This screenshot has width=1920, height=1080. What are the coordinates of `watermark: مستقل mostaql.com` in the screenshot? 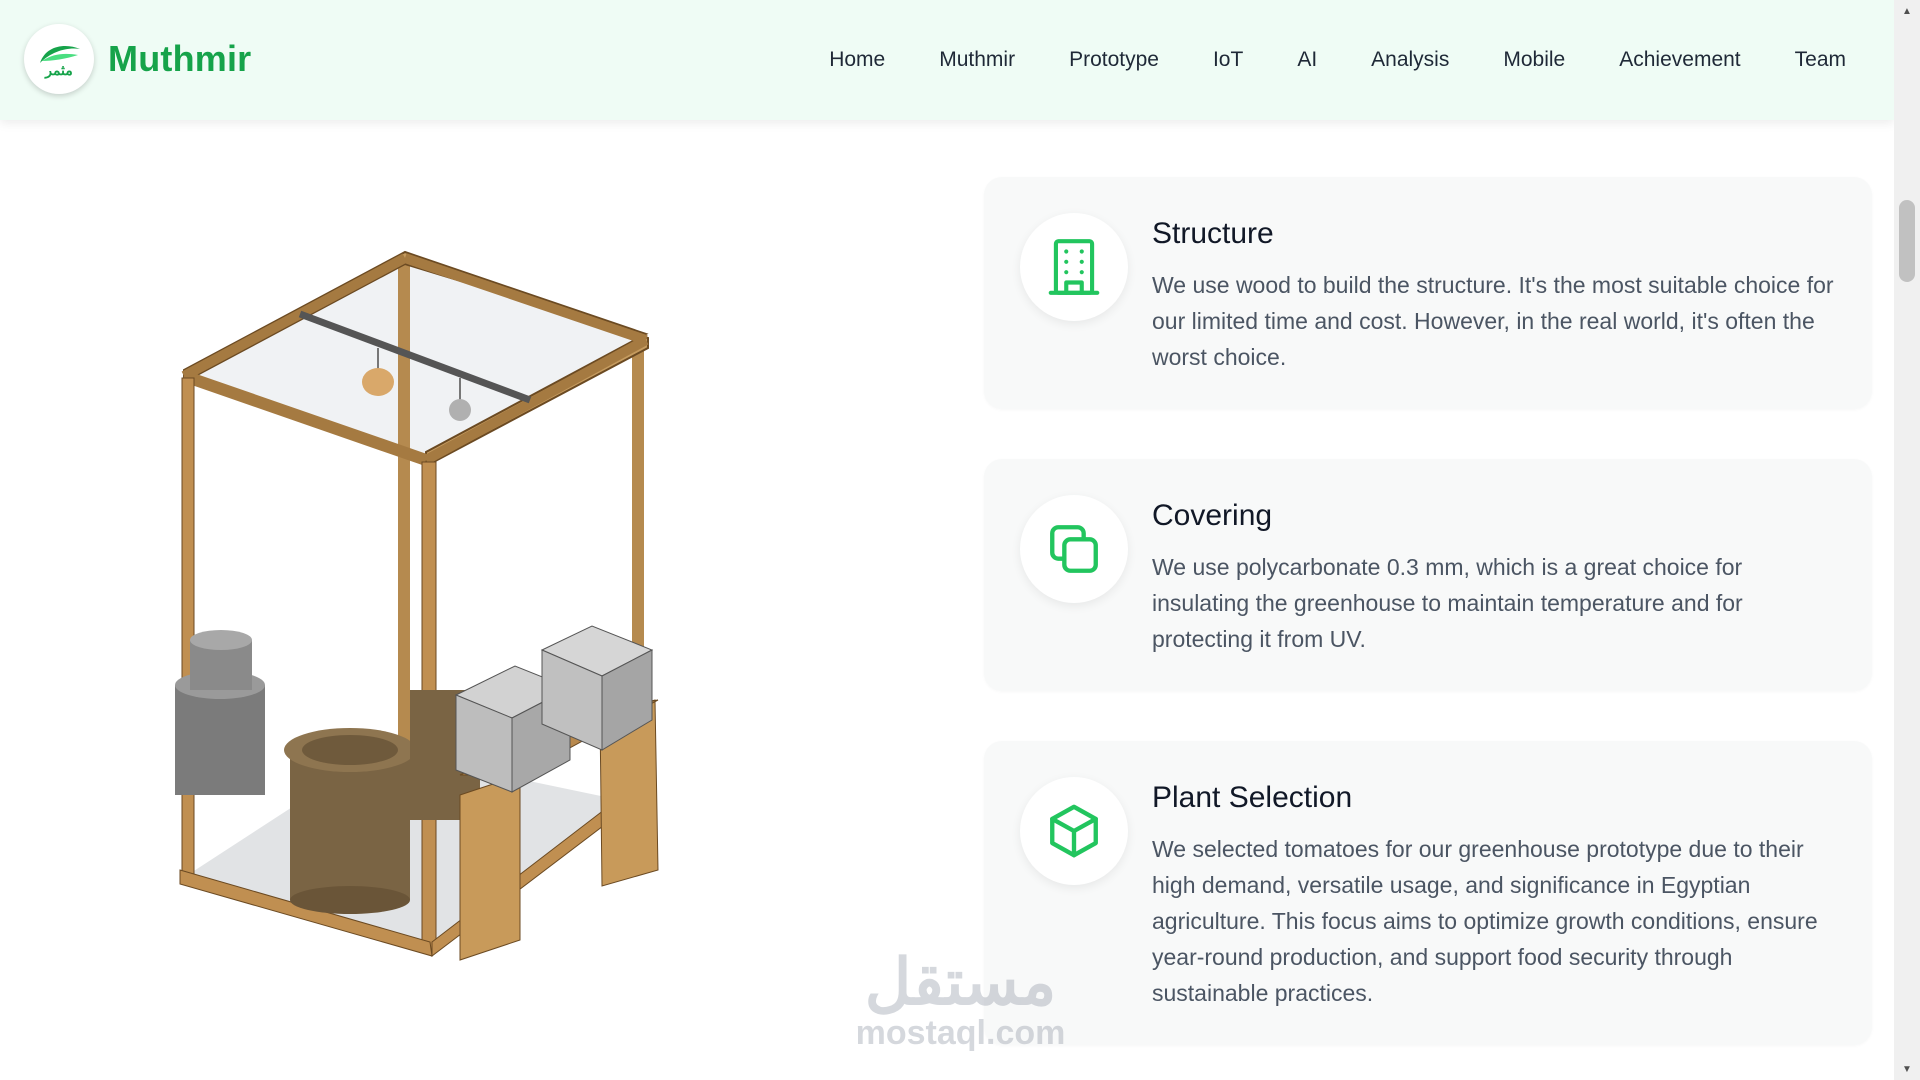 It's located at (960, 1001).